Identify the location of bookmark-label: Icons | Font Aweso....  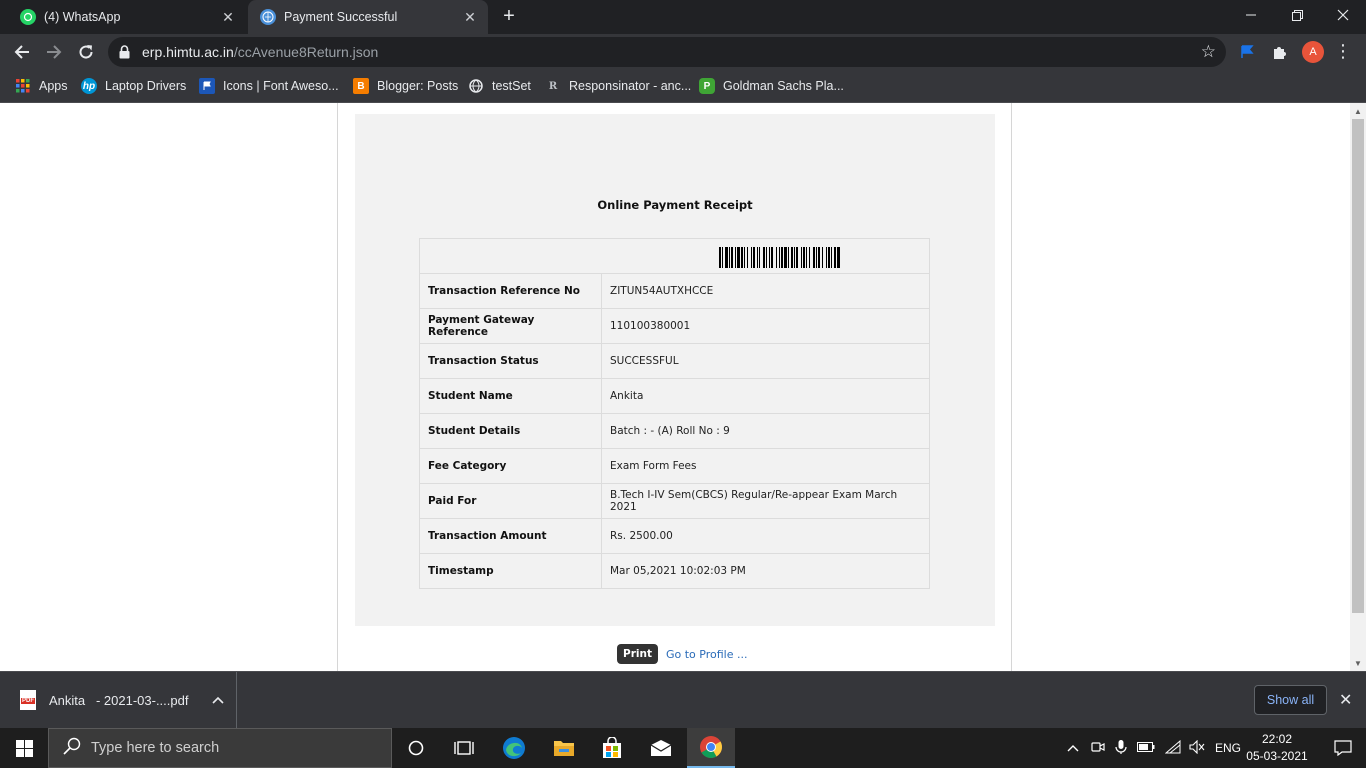
(281, 86).